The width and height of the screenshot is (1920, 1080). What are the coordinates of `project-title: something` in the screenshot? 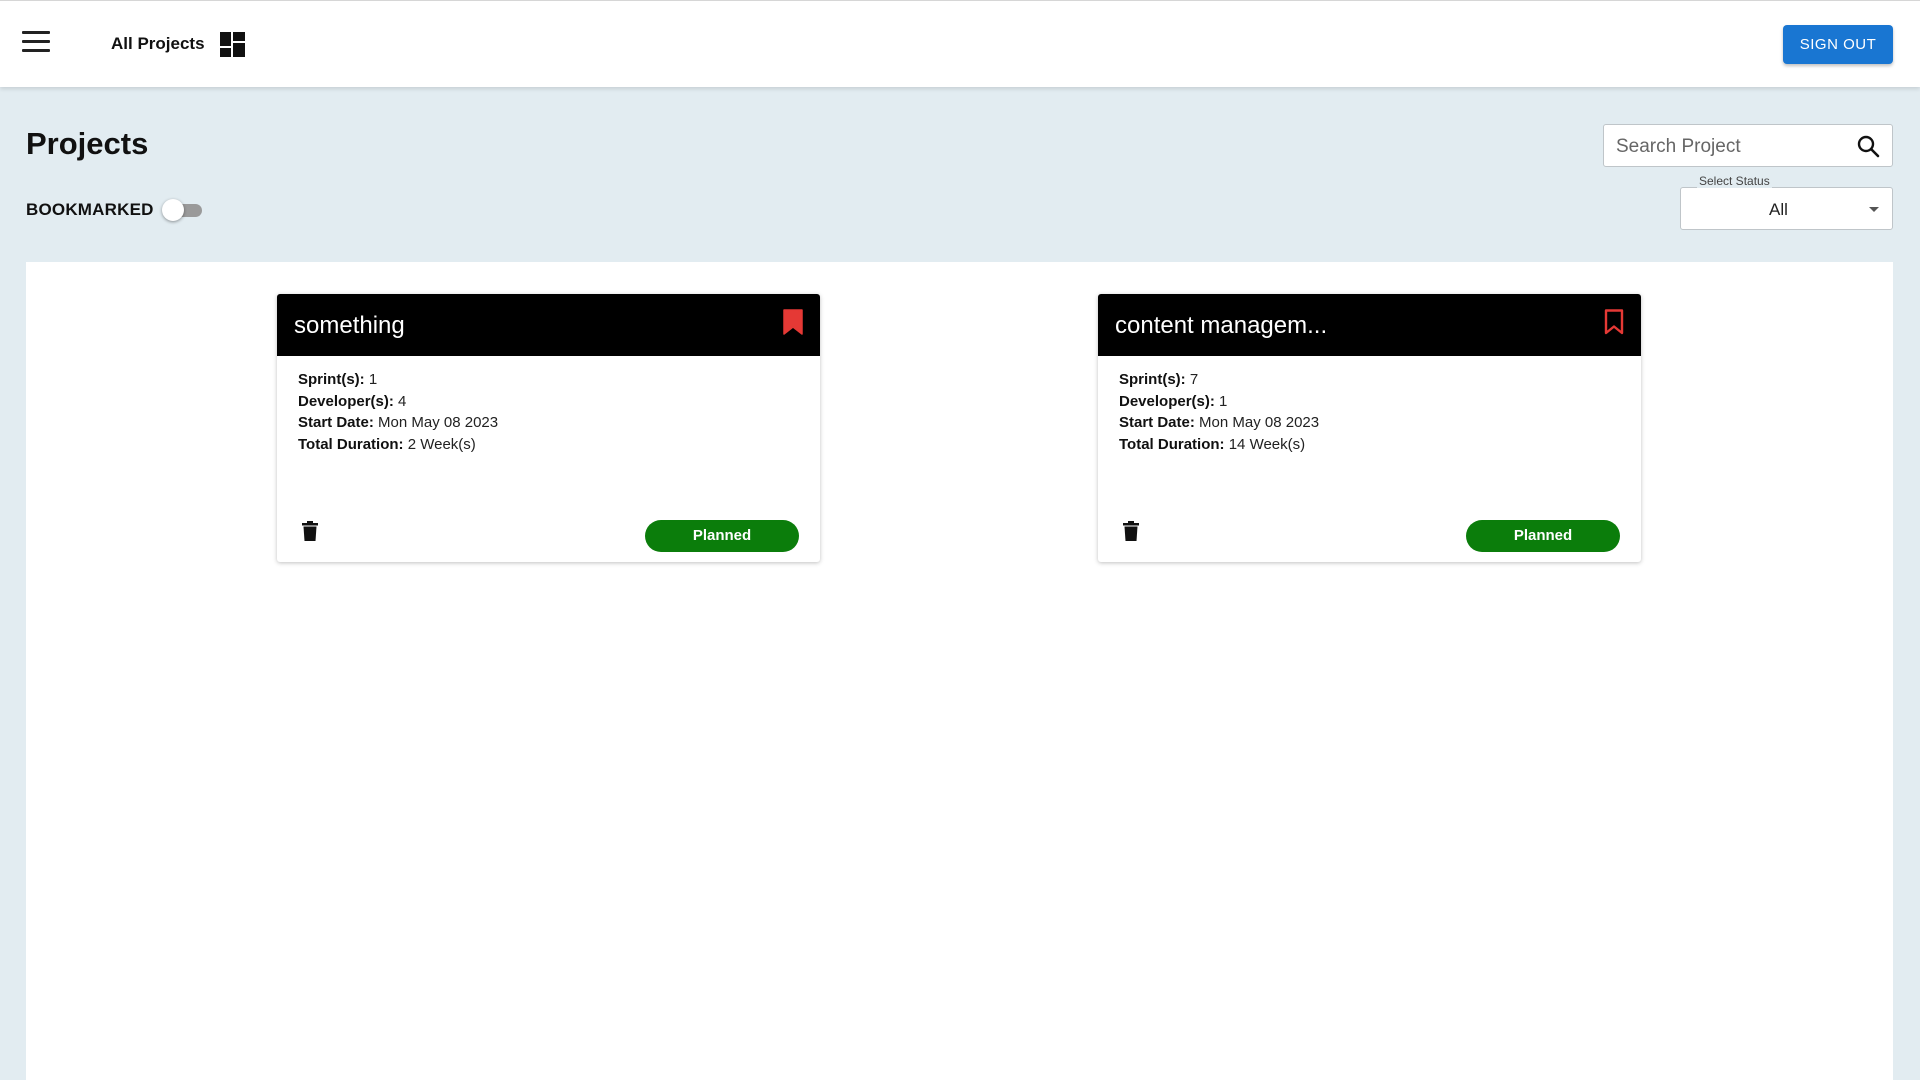 It's located at (349, 326).